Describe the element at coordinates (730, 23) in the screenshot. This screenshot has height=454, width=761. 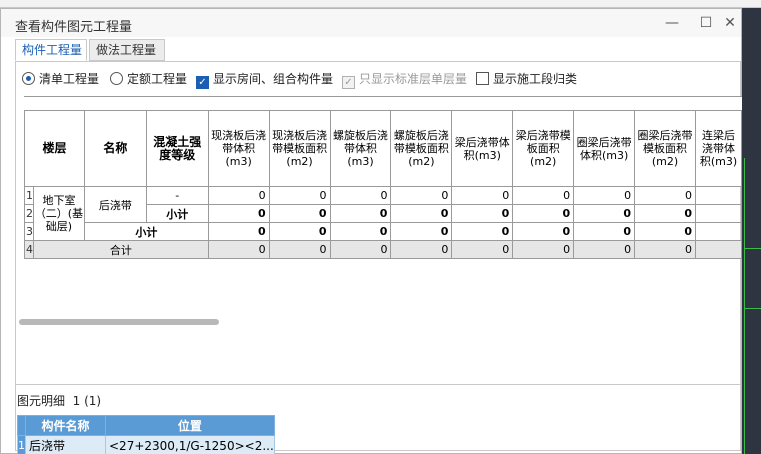
I see `close-icon: ✕` at that location.